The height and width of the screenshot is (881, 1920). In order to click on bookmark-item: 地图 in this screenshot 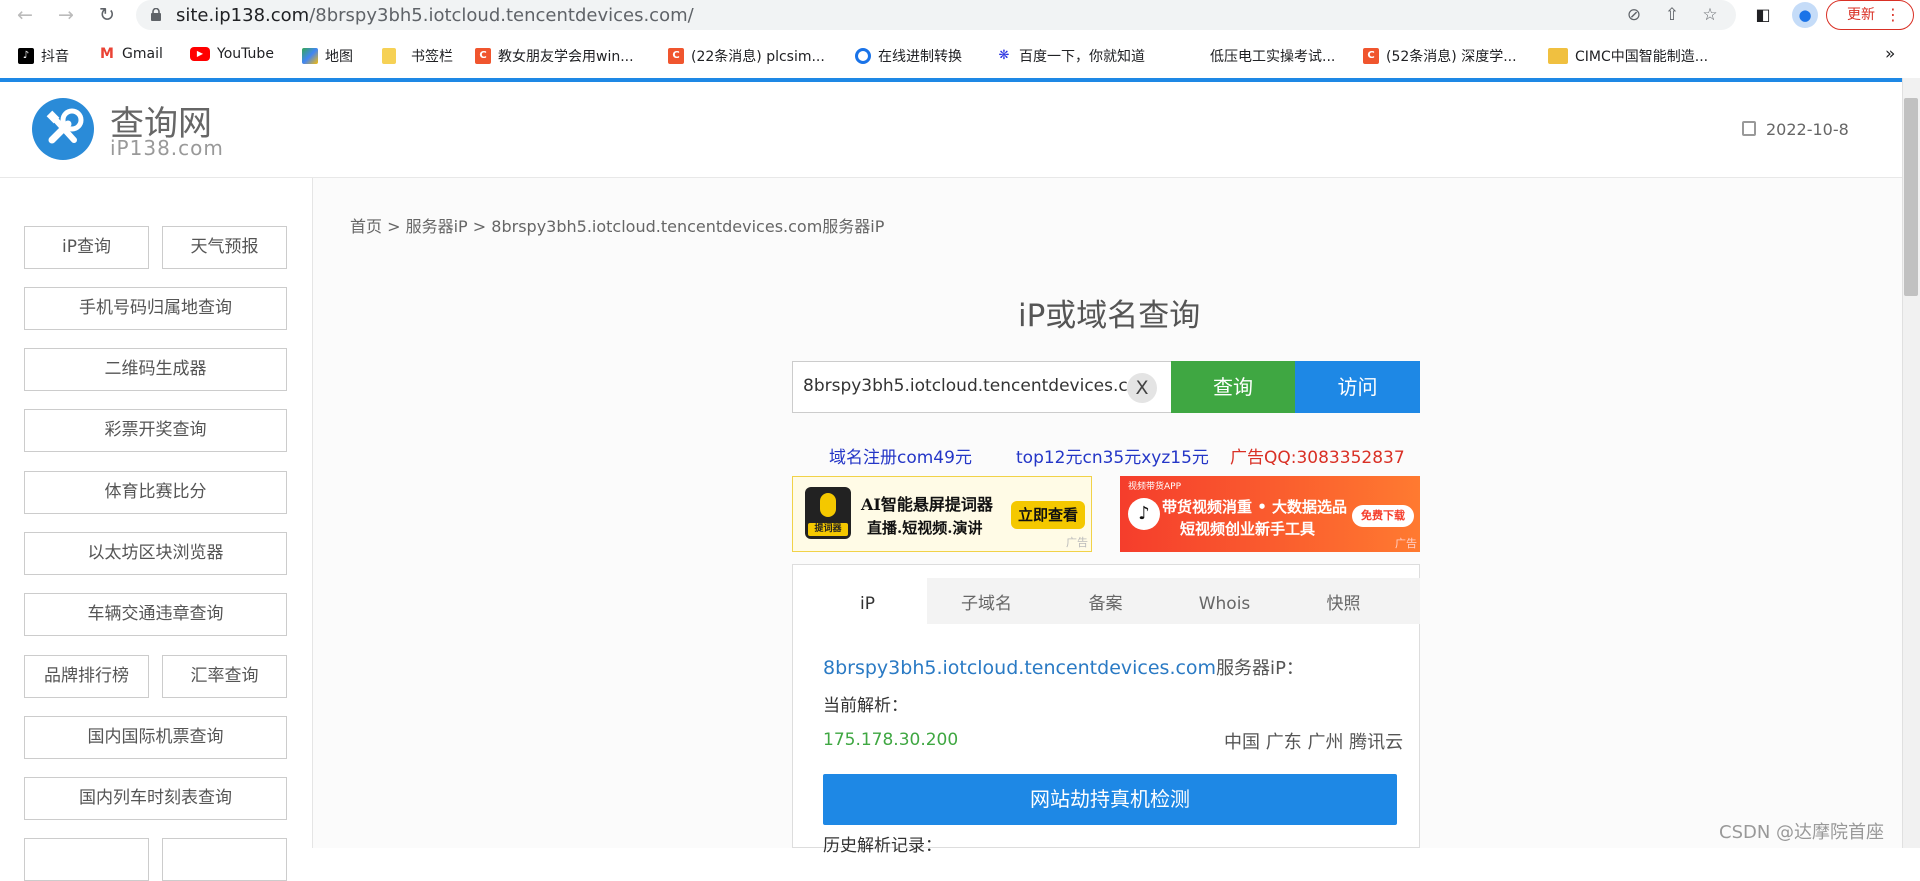, I will do `click(327, 56)`.